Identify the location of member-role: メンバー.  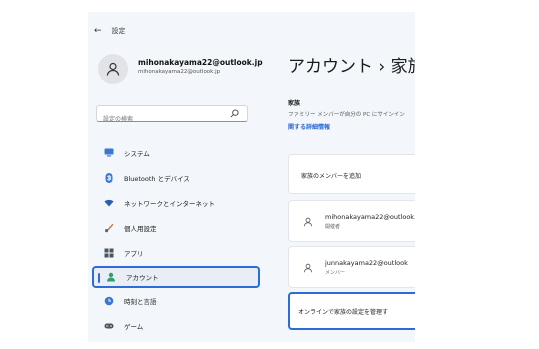
(335, 273).